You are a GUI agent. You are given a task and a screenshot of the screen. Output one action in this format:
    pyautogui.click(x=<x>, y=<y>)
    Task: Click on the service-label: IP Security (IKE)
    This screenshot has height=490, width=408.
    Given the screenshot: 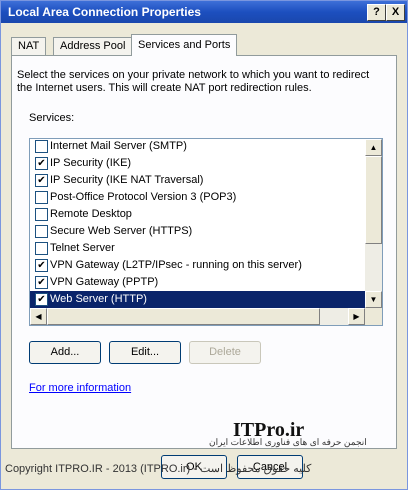 What is the action you would take?
    pyautogui.click(x=91, y=163)
    